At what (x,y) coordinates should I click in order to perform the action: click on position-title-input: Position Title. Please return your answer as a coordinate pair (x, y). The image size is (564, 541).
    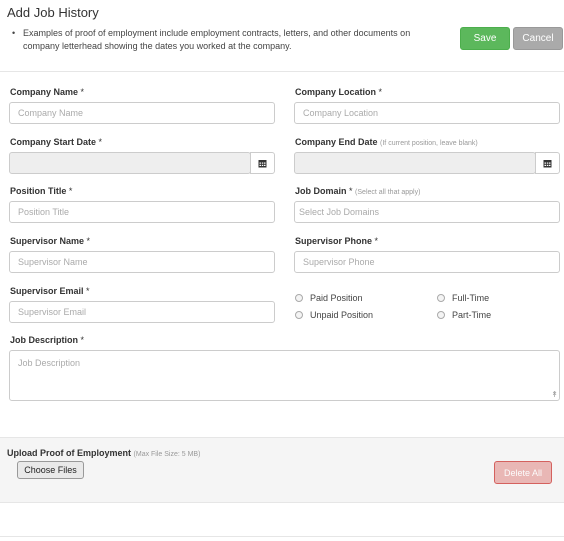
    Looking at the image, I should click on (142, 212).